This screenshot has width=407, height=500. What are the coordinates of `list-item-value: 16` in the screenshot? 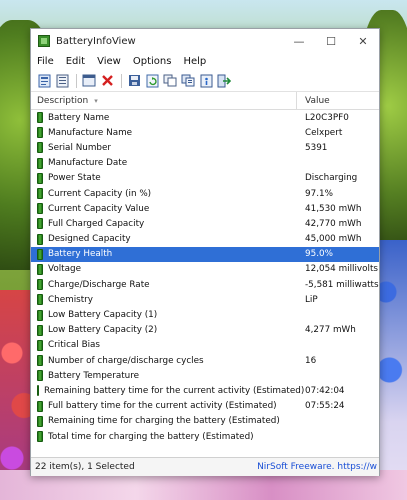 It's located at (311, 360).